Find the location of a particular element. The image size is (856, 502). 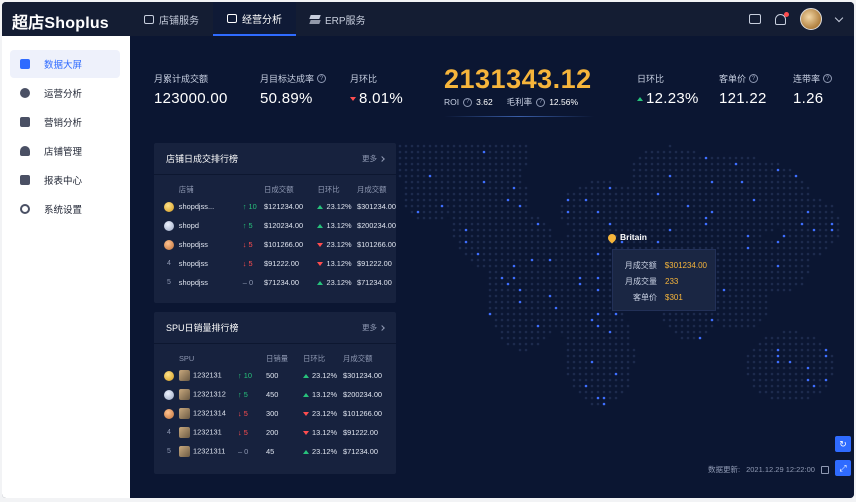

sidebar-item-settings: 系统设置 is located at coordinates (65, 209).